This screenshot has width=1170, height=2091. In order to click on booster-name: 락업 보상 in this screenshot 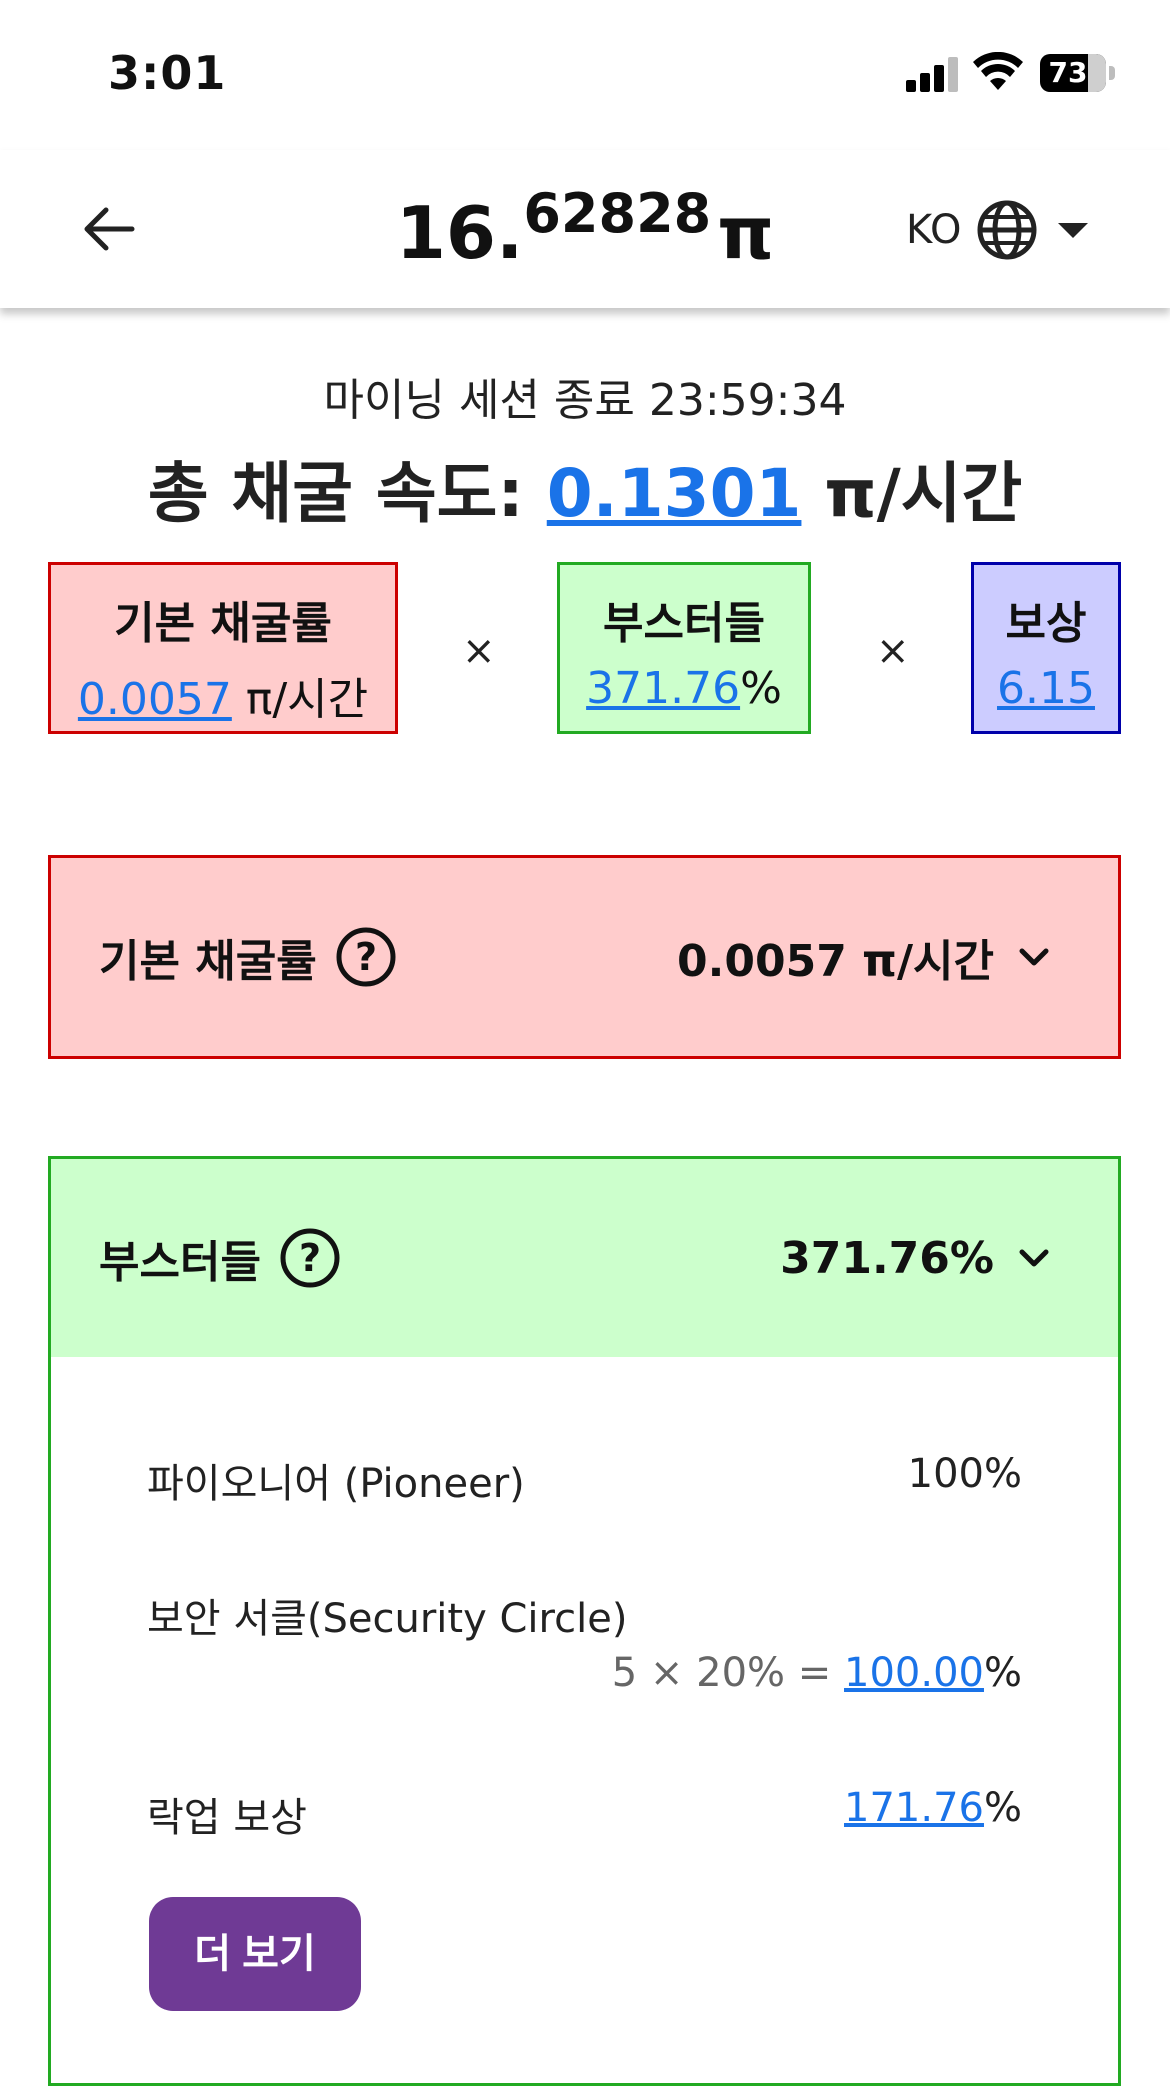, I will do `click(227, 1818)`.